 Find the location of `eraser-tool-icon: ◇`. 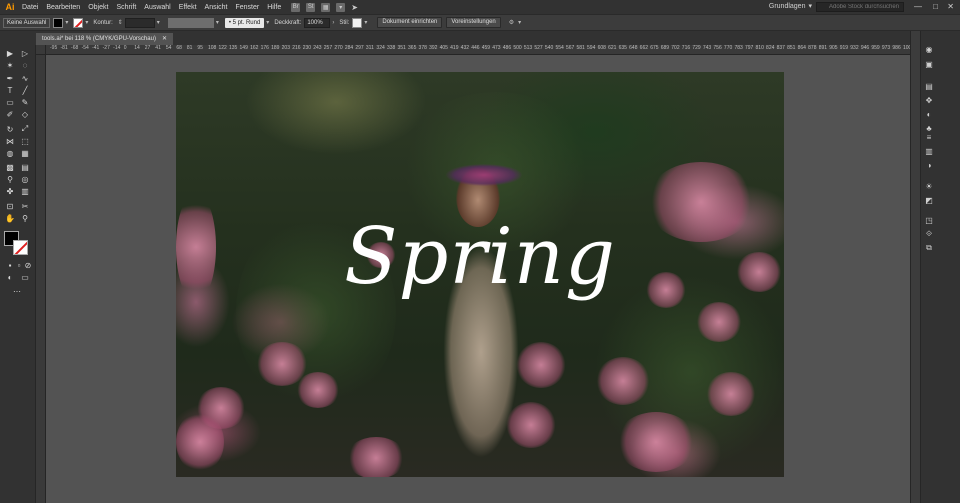

eraser-tool-icon: ◇ is located at coordinates (25, 114).